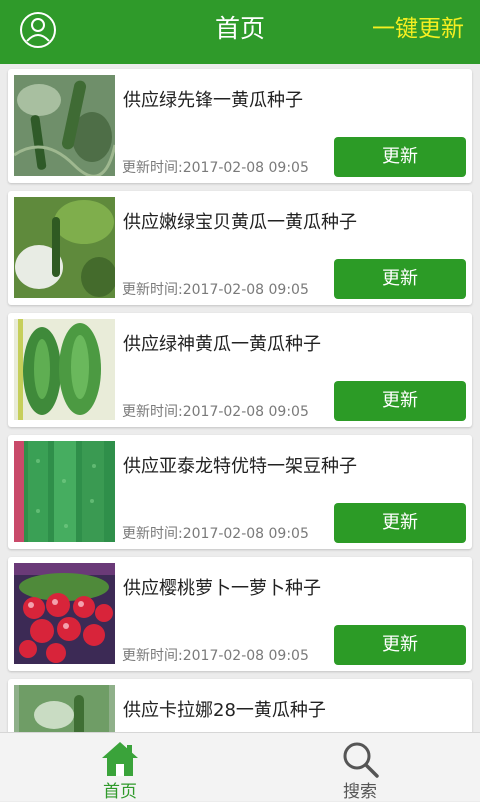  Describe the element at coordinates (240, 614) in the screenshot. I see `list-item: 供应樱桃萝卜一萝卜种子 更新时间:2017-02-08 09:05 更新` at that location.